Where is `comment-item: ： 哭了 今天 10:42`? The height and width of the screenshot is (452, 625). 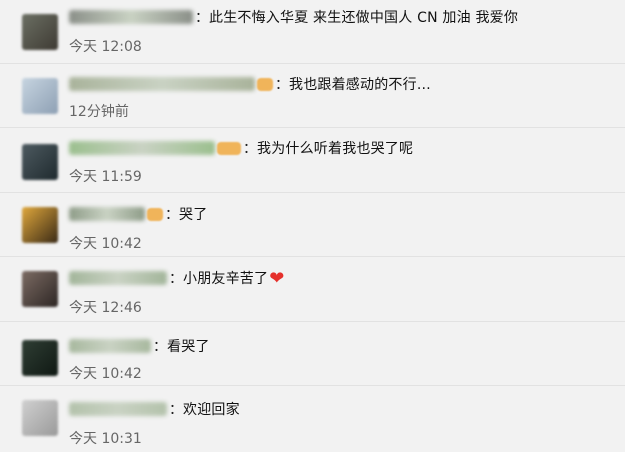
comment-item: ： 哭了 今天 10:42 is located at coordinates (312, 226).